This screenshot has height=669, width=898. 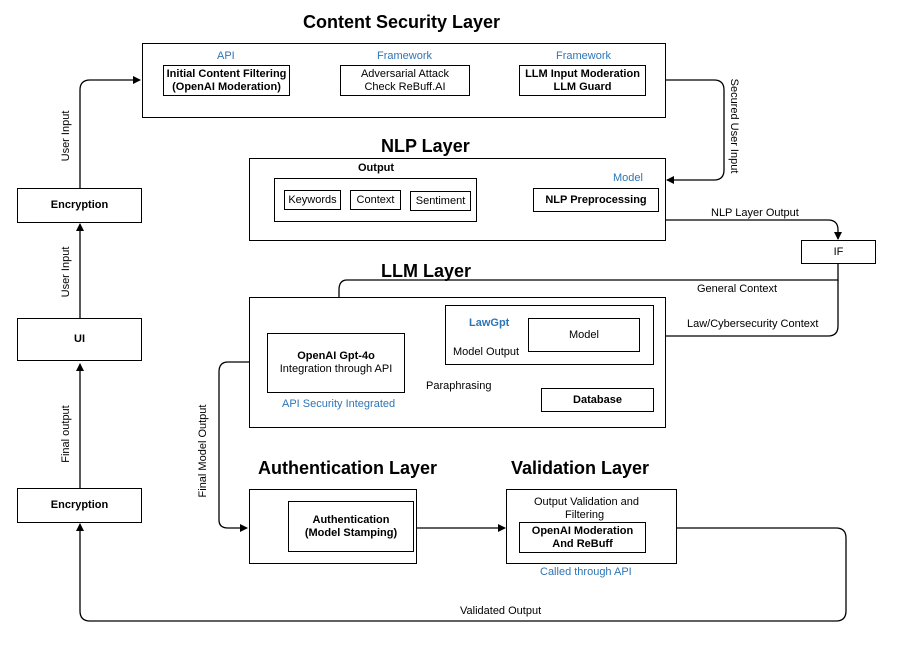 I want to click on adversarial-line-1: Adversarial Attack, so click(x=405, y=73).